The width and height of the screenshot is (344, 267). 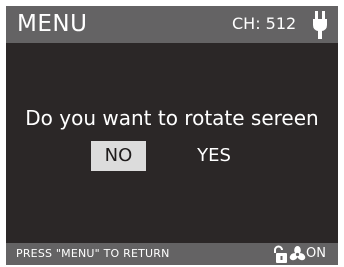 I want to click on plug-icon, so click(x=320, y=25).